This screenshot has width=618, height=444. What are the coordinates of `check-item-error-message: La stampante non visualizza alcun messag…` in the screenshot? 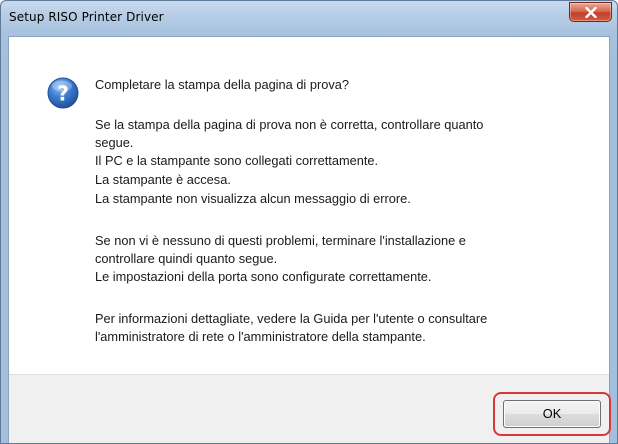 It's located at (253, 198).